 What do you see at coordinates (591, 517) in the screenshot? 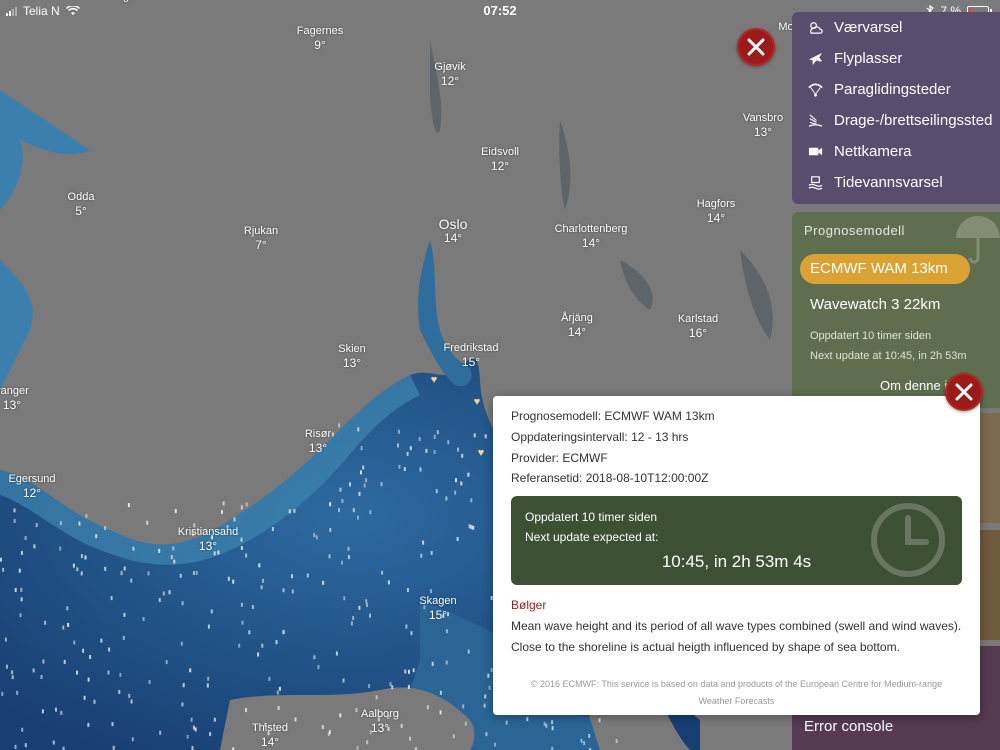
I see `countdown-updated: Oppdatert 10 timer siden` at bounding box center [591, 517].